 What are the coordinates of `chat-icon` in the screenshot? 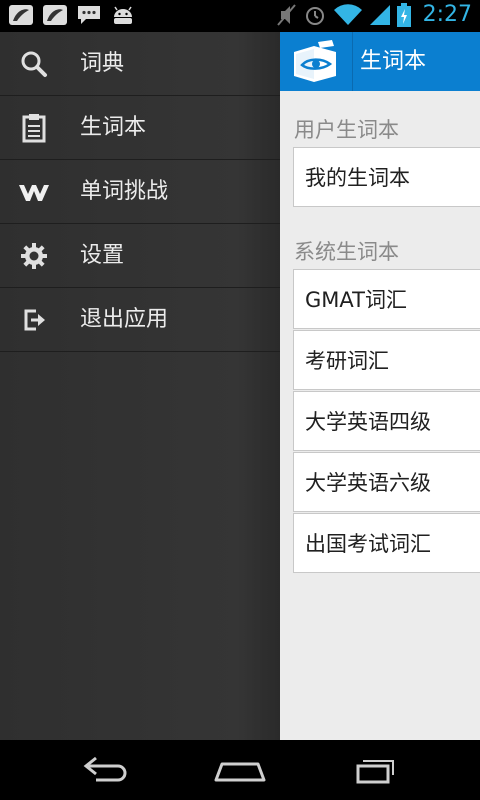 It's located at (89, 15).